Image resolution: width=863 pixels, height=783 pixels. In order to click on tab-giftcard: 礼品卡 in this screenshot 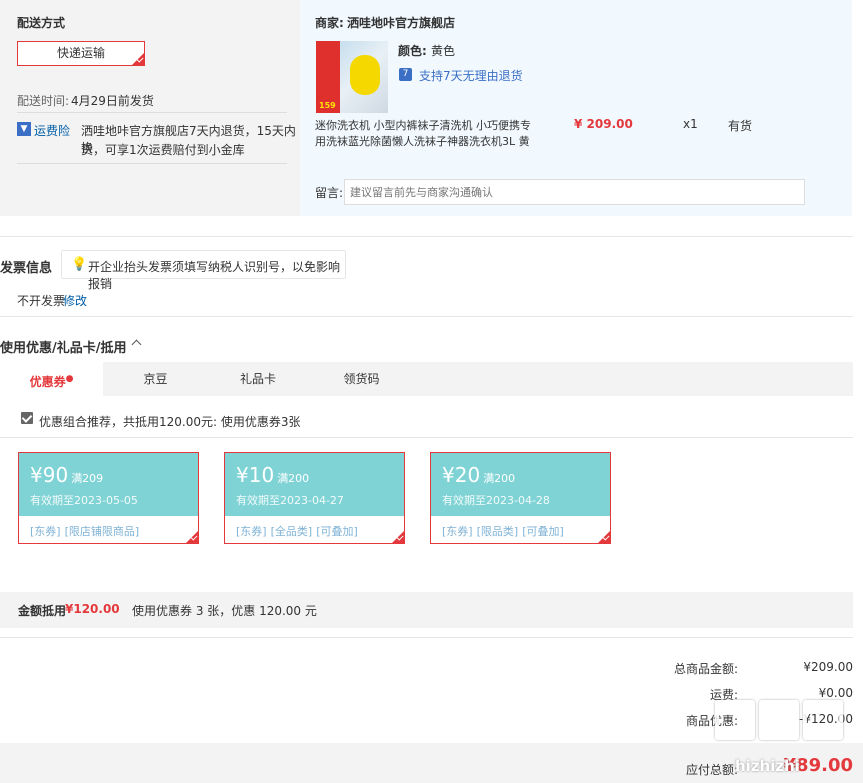, I will do `click(258, 379)`.